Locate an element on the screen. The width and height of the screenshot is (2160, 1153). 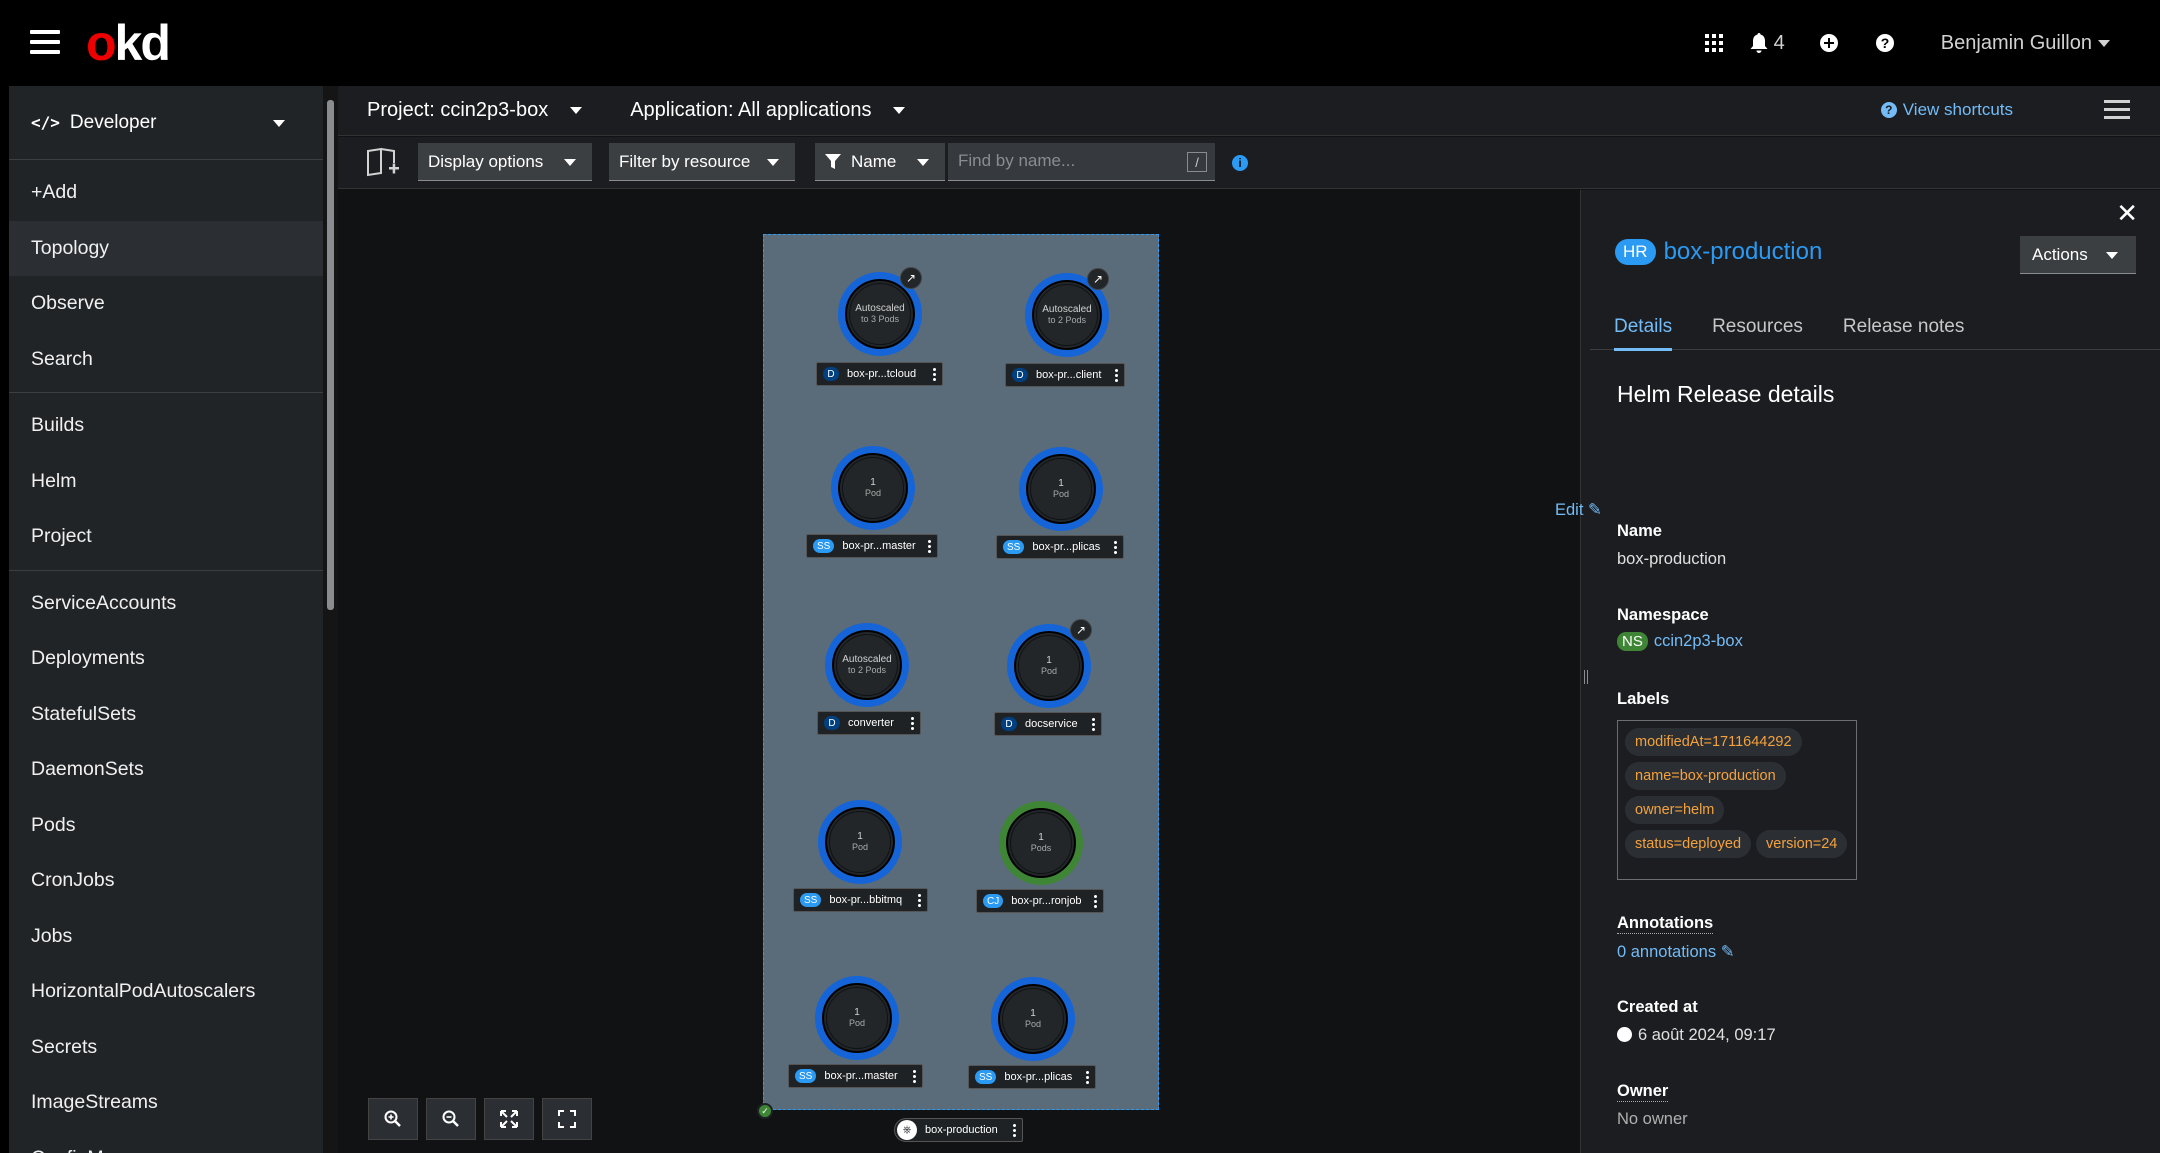
info-icon: i is located at coordinates (1240, 163).